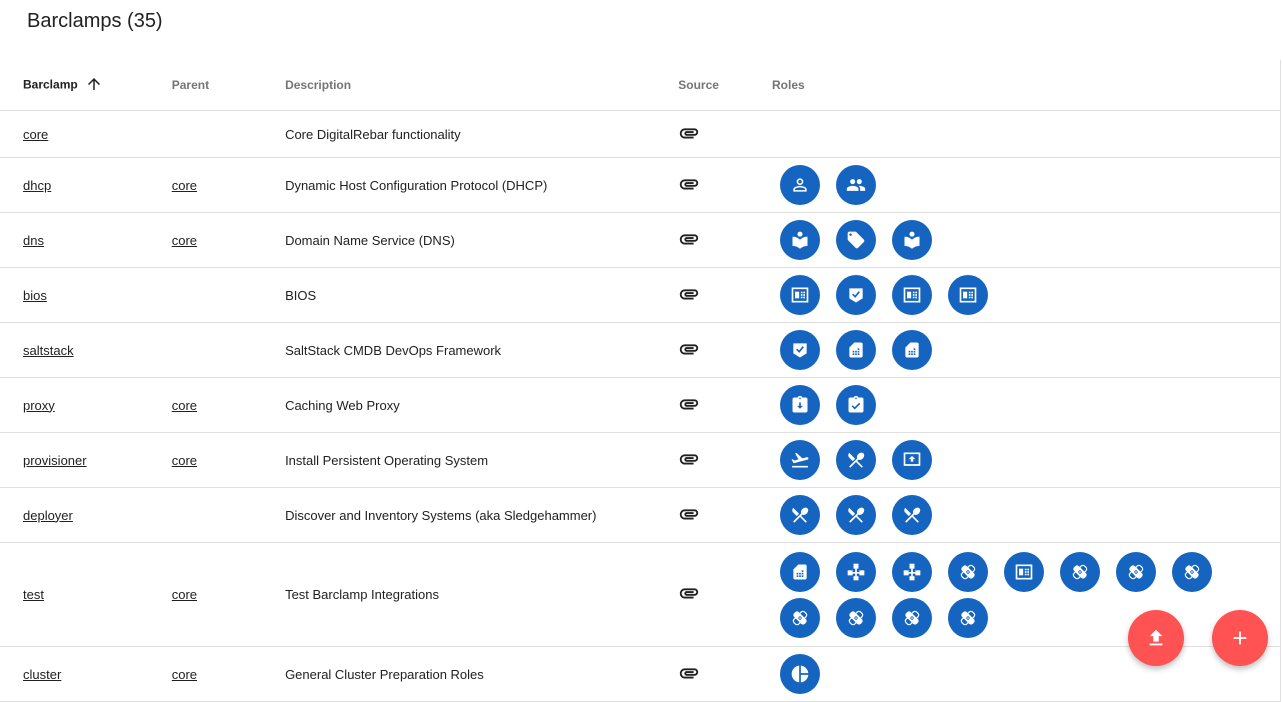 The image size is (1283, 702). Describe the element at coordinates (1240, 638) in the screenshot. I see `add-button` at that location.